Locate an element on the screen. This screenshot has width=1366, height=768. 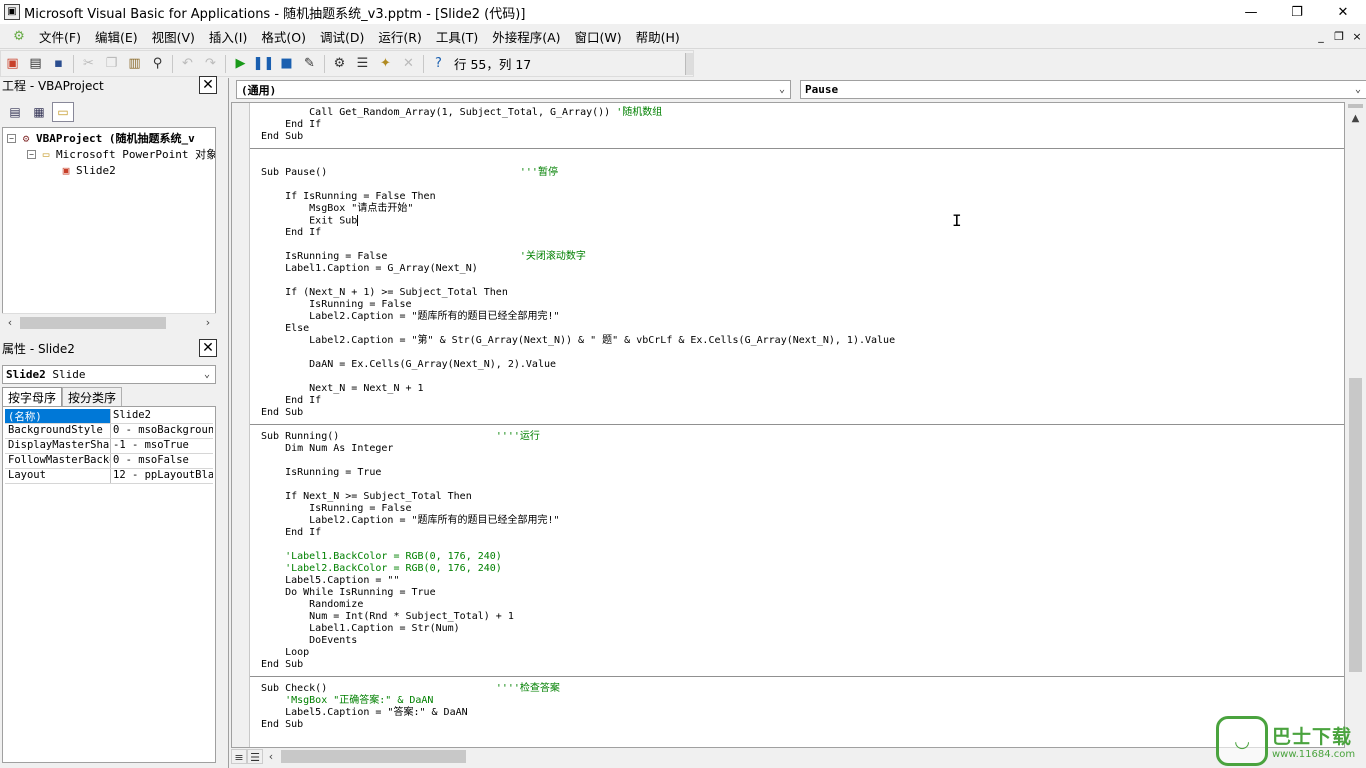
object-browser-icon: ✦ is located at coordinates (385, 64).